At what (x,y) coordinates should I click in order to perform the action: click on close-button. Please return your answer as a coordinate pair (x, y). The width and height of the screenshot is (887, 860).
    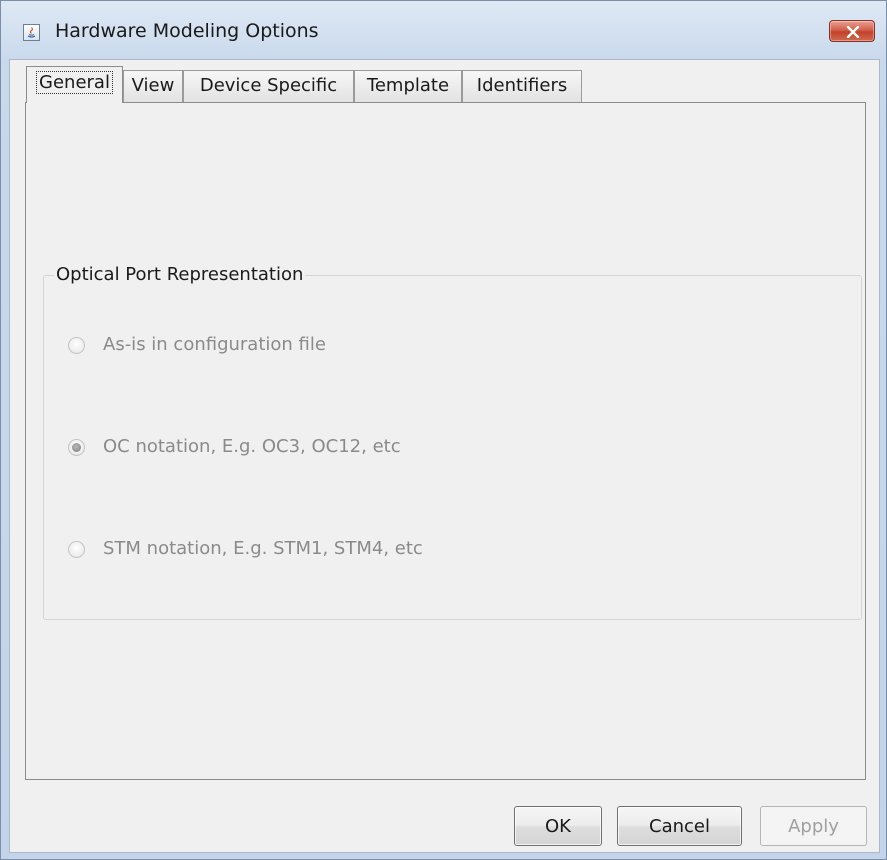
    Looking at the image, I should click on (852, 31).